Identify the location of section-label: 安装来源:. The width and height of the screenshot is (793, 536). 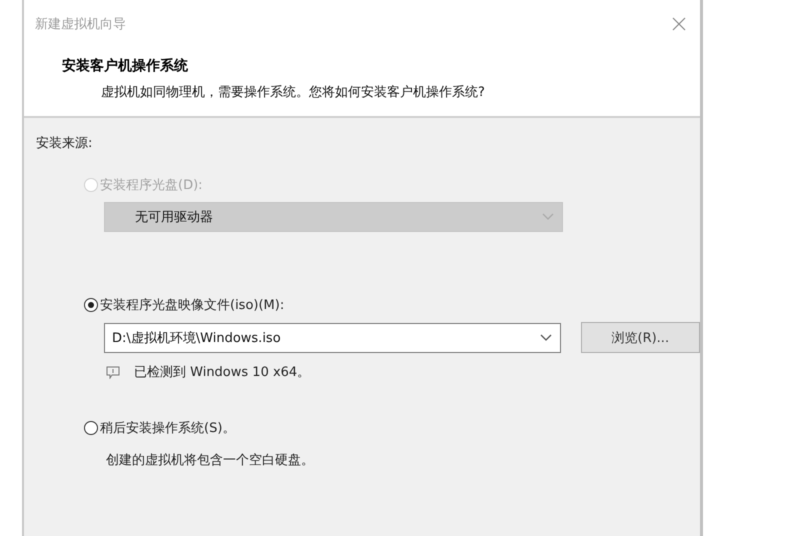
(64, 143).